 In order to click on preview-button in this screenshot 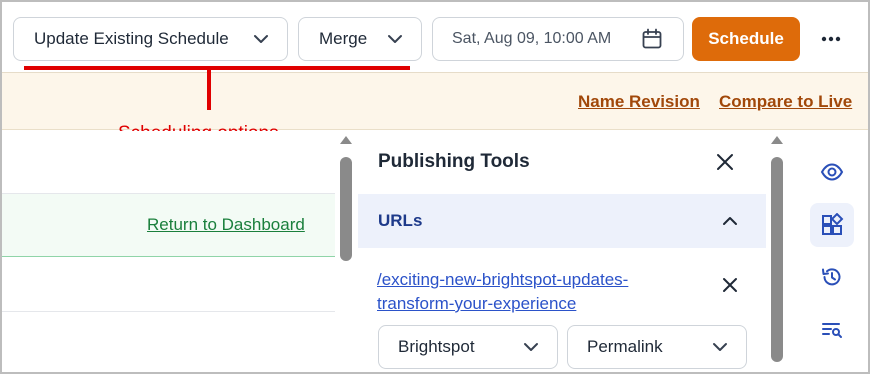, I will do `click(832, 172)`.